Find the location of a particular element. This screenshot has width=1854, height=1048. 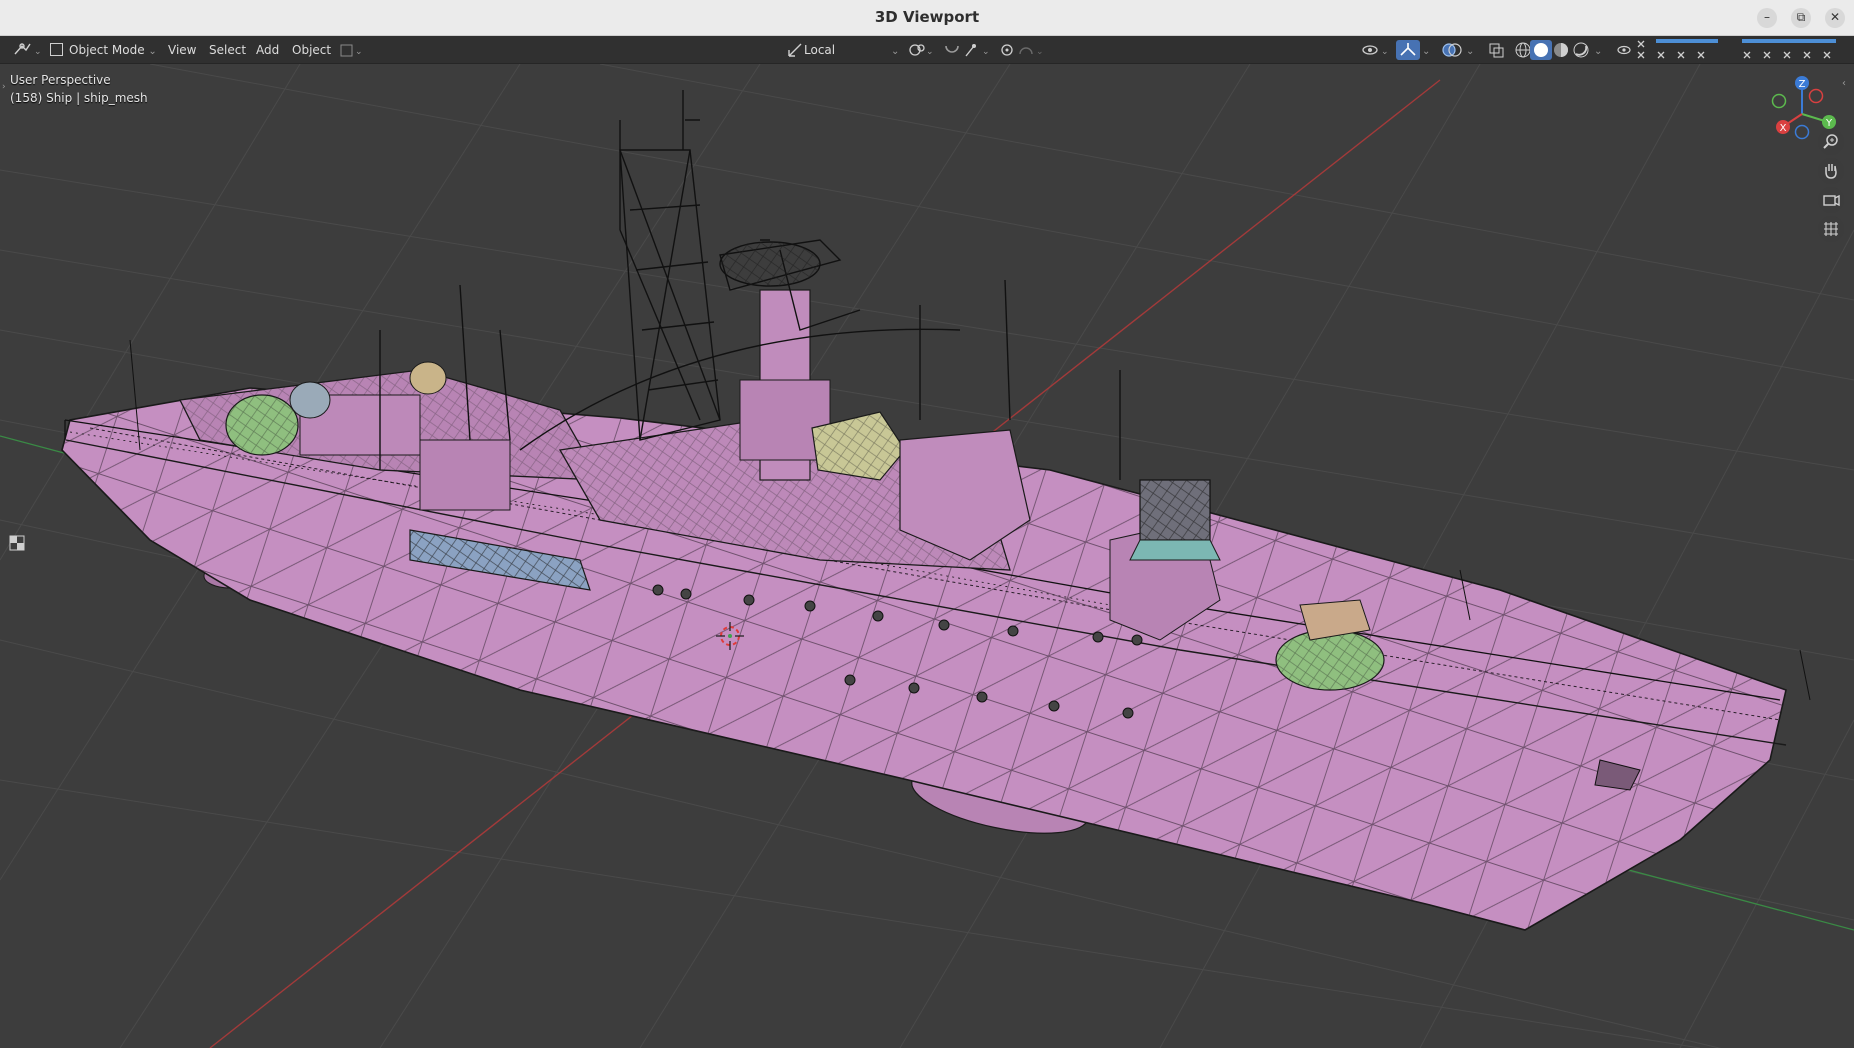

x-axis-handle: X is located at coordinates (1783, 127).